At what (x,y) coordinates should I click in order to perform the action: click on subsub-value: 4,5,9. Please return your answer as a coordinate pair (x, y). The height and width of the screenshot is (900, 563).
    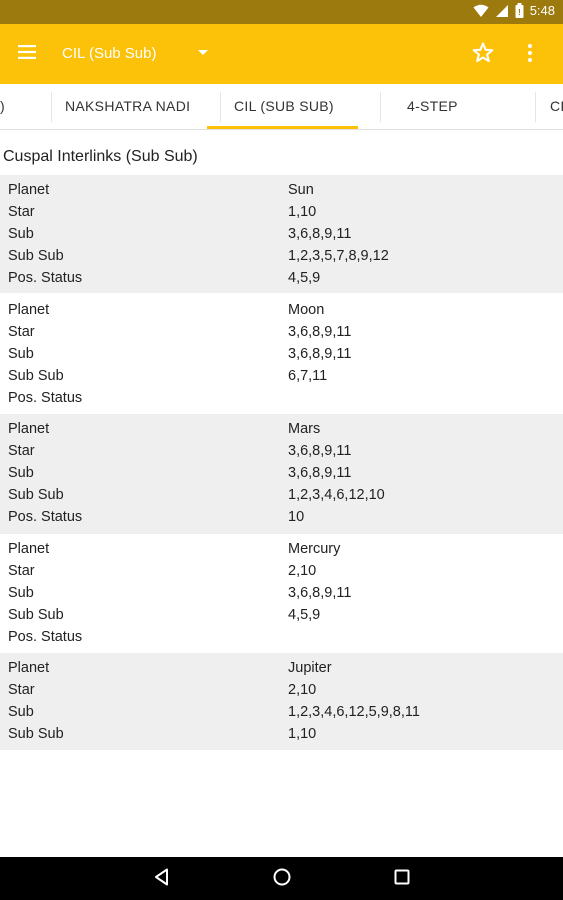
    Looking at the image, I should click on (304, 615).